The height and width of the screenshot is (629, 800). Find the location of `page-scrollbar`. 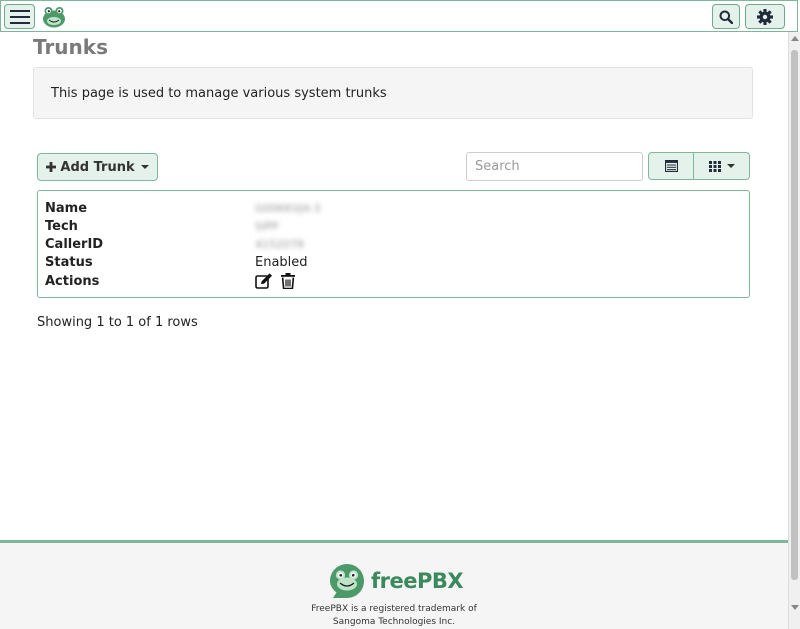

page-scrollbar is located at coordinates (794, 330).